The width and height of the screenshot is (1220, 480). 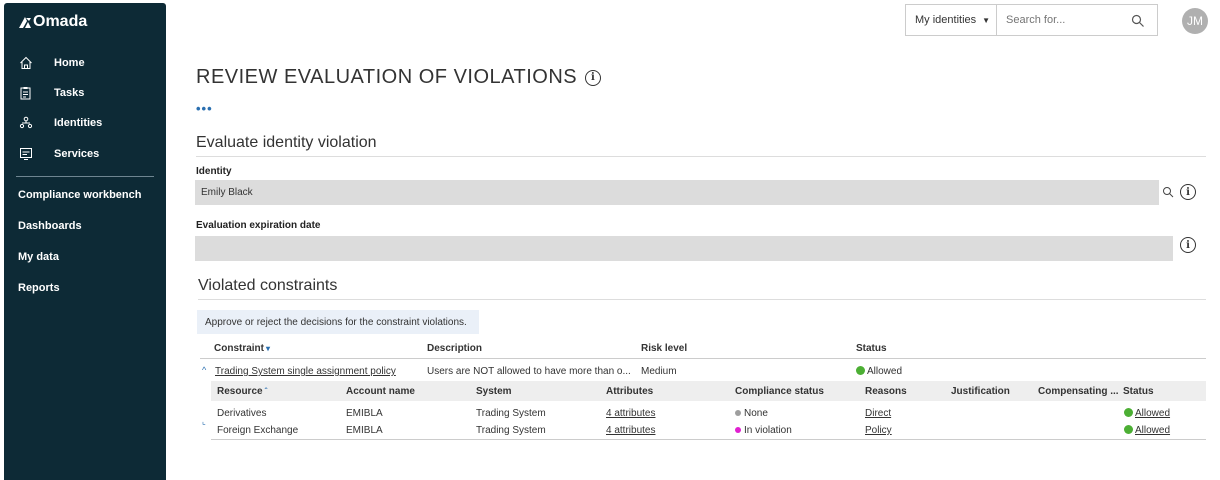 I want to click on sidebar-item-home: Home, so click(x=85, y=63).